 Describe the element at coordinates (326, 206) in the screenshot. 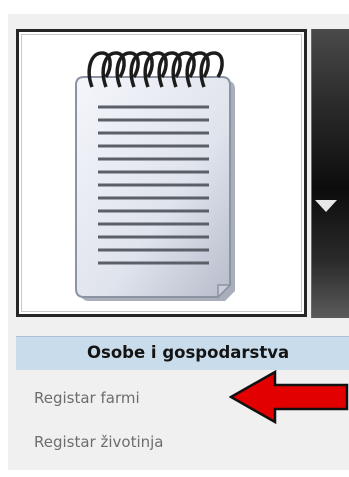

I see `dropdown-arrow-icon` at that location.